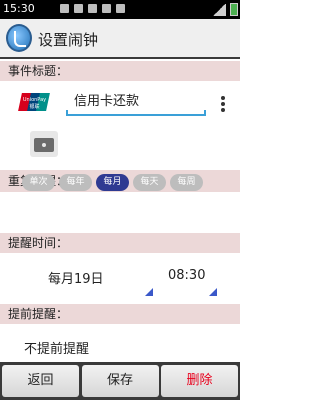 The image size is (320, 400). I want to click on title-bar: 设置闹钟, so click(120, 39).